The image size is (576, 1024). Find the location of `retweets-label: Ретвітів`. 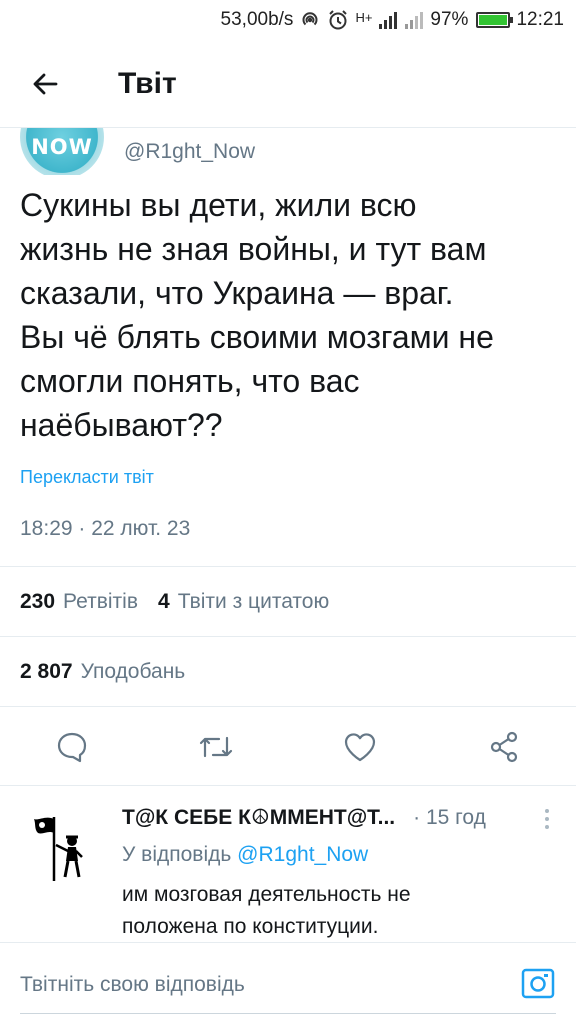

retweets-label: Ретвітів is located at coordinates (100, 601).